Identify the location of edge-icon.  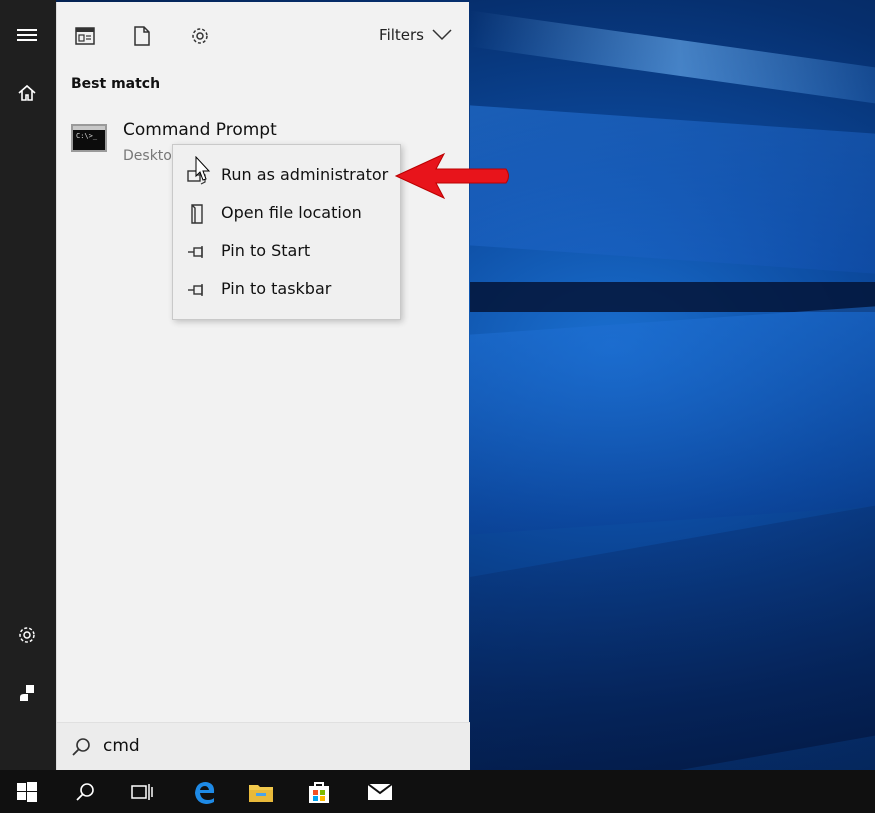
(204, 792).